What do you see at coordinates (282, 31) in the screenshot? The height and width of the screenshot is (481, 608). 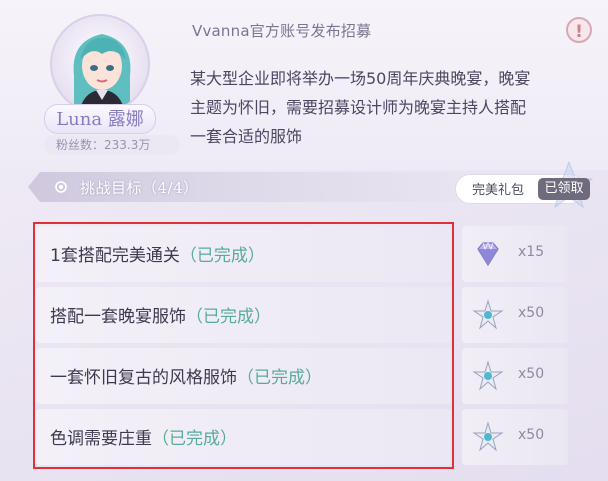 I see `panel-title: Vvanna官方账号发布招募` at bounding box center [282, 31].